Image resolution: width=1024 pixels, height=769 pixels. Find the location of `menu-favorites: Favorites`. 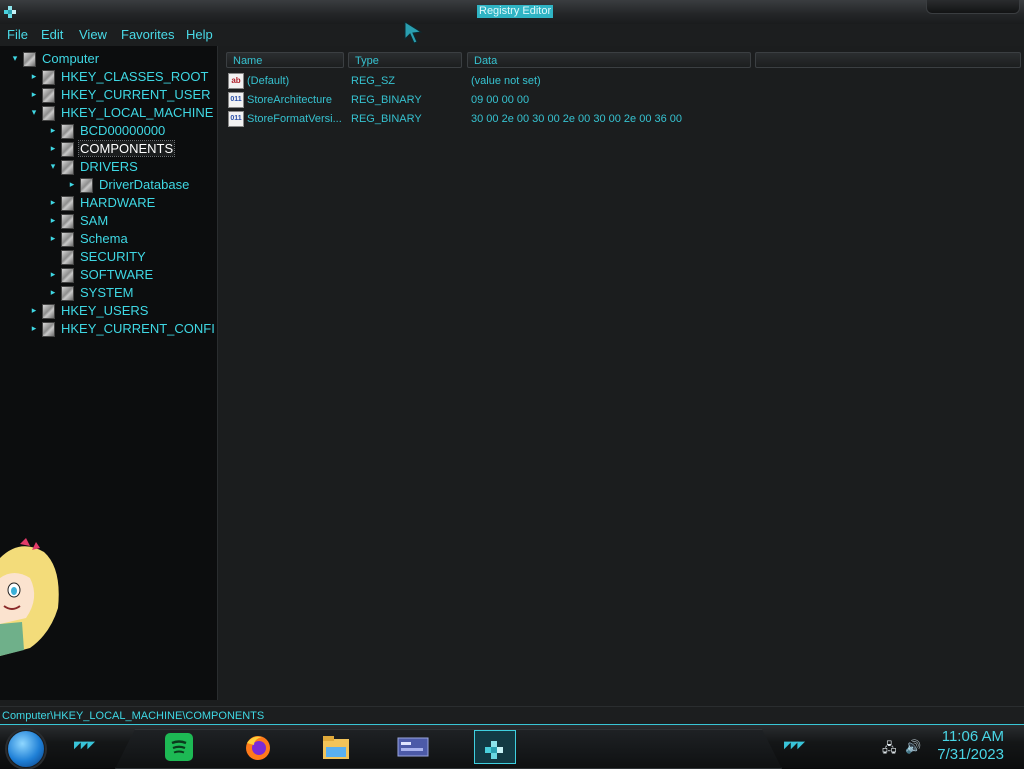

menu-favorites: Favorites is located at coordinates (147, 34).